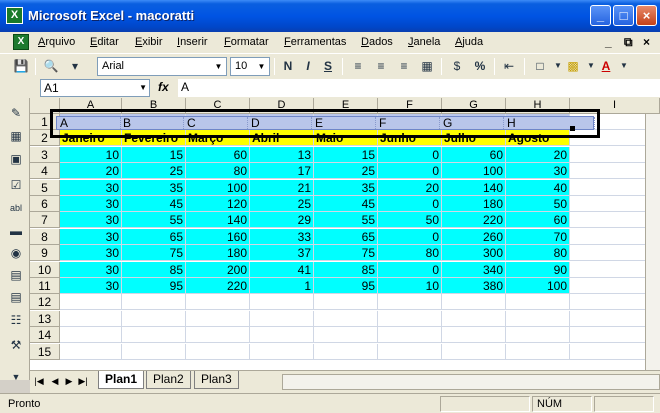 This screenshot has height=413, width=660. What do you see at coordinates (21, 42) in the screenshot?
I see `workbook-icon: X` at bounding box center [21, 42].